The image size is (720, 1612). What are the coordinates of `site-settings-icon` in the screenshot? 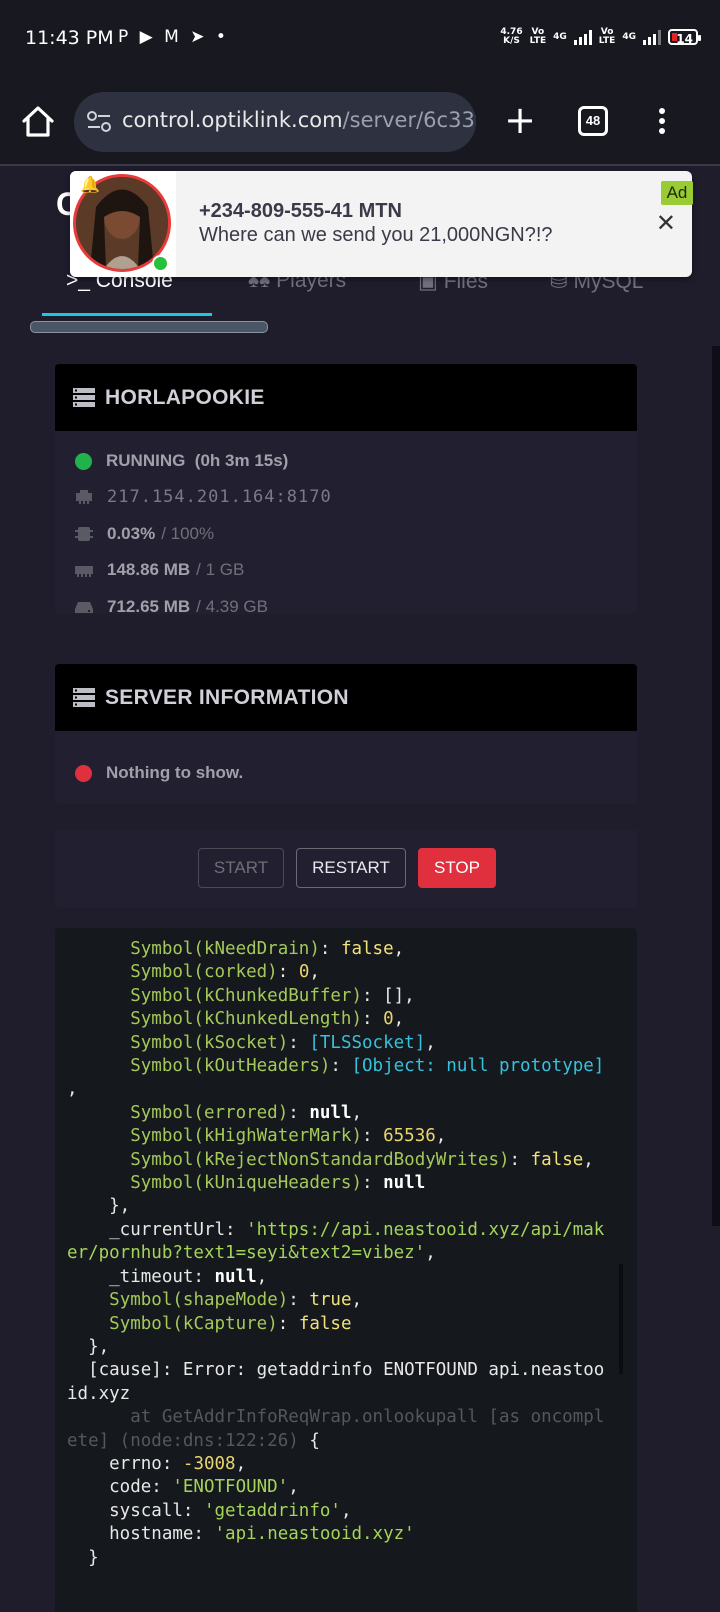 It's located at (99, 122).